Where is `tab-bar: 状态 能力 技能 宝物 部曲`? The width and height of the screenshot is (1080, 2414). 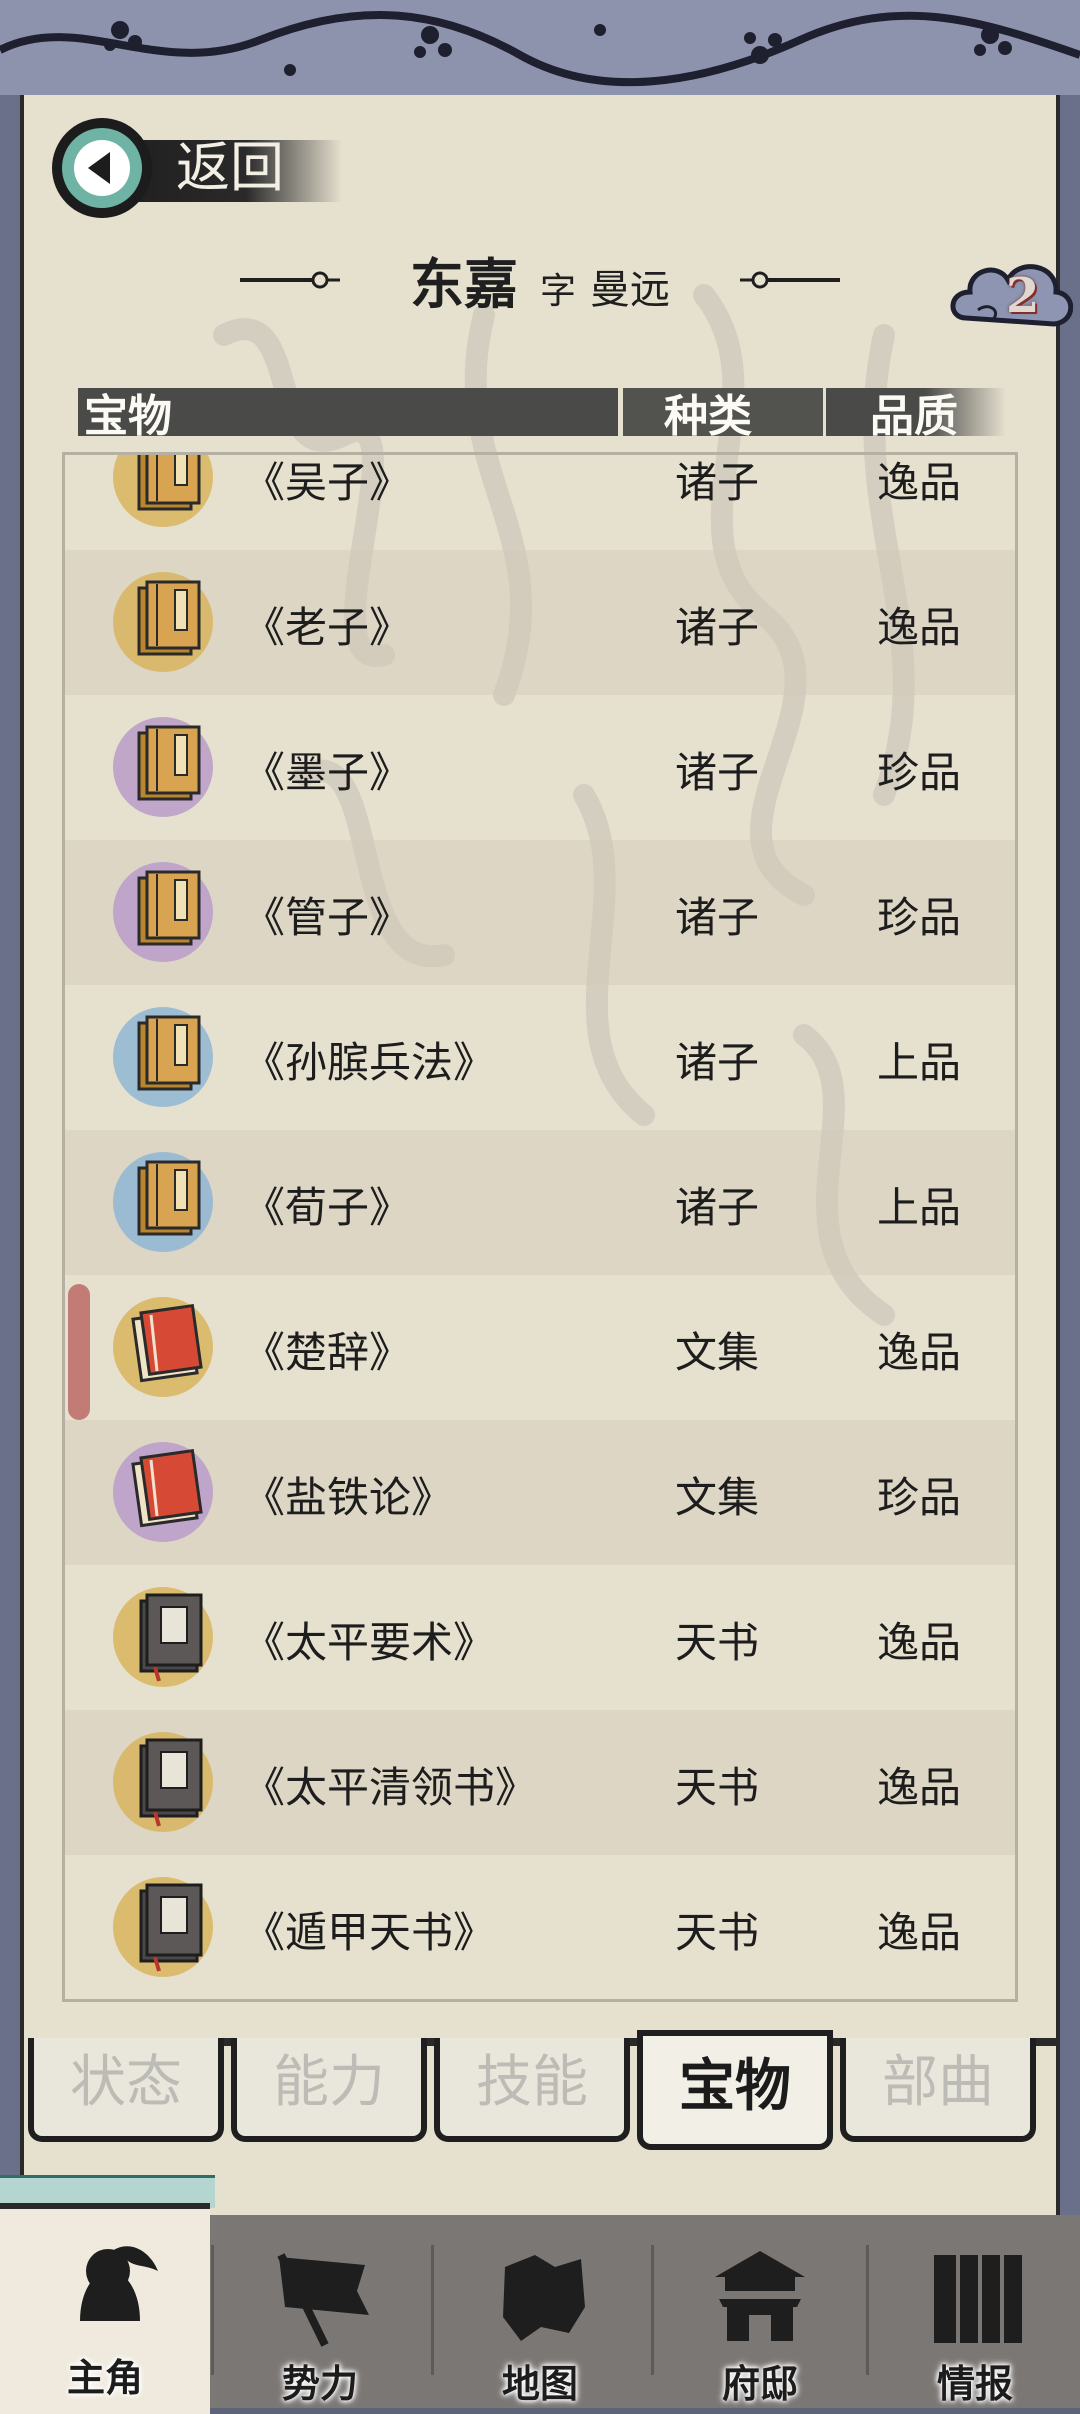 tab-bar: 状态 能力 技能 宝物 部曲 is located at coordinates (543, 2090).